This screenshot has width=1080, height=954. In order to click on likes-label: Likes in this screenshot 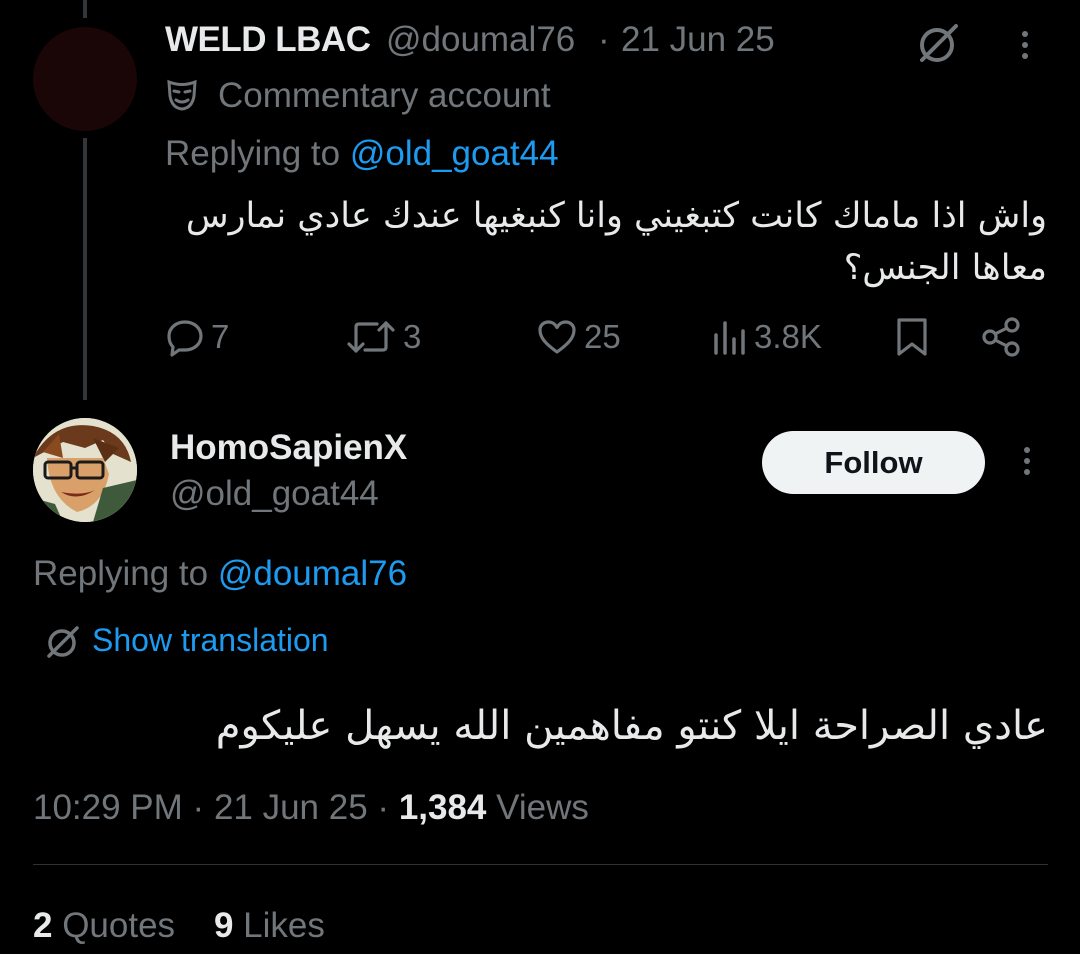, I will do `click(284, 925)`.